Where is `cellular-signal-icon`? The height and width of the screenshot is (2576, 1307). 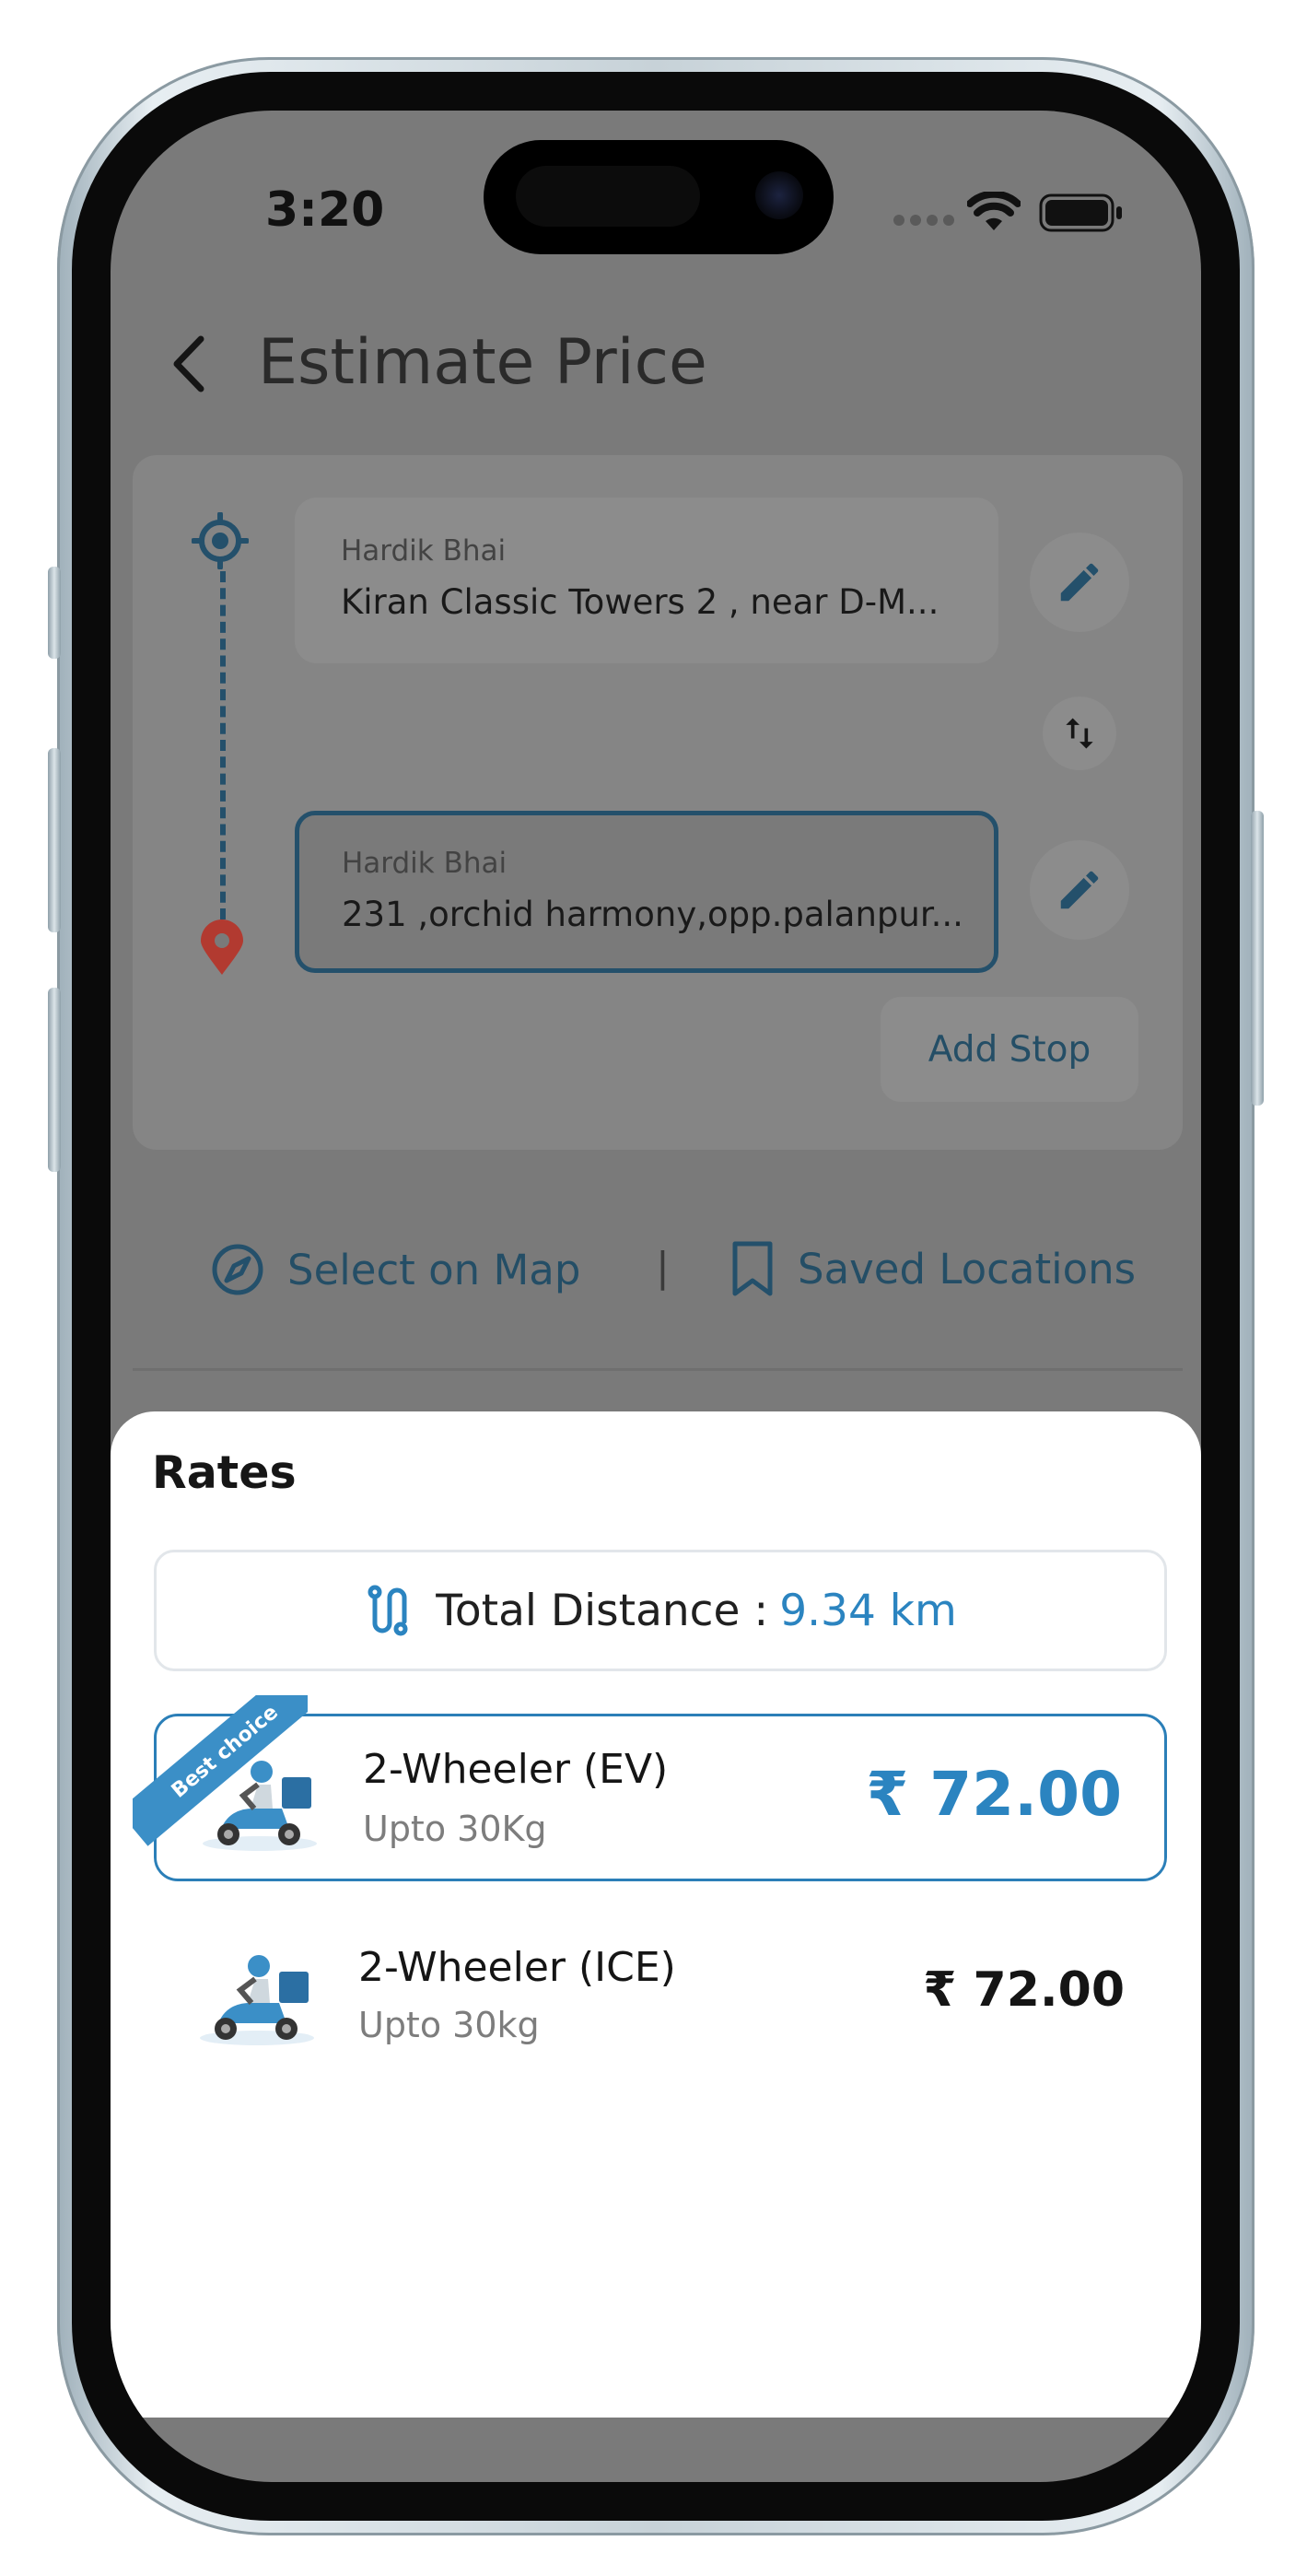
cellular-signal-icon is located at coordinates (924, 222).